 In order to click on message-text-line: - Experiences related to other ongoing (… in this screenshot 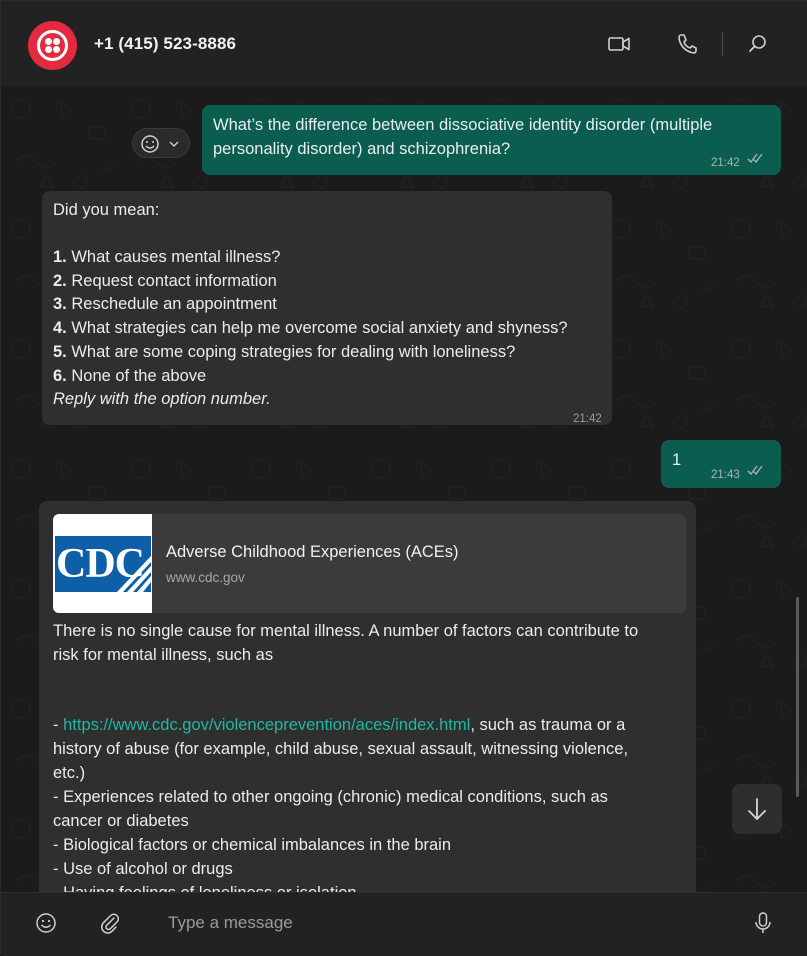, I will do `click(330, 797)`.